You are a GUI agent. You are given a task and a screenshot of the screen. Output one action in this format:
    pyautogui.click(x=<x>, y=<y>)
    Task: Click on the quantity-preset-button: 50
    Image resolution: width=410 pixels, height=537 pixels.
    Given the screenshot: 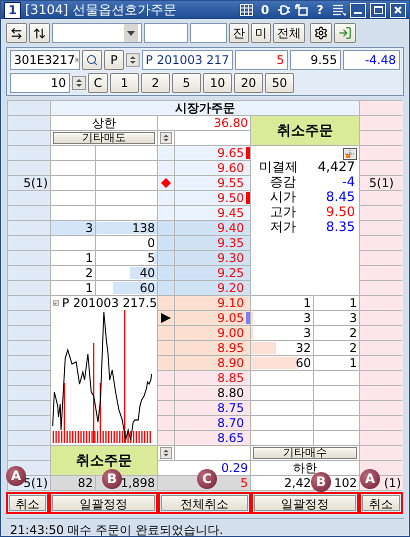 What is the action you would take?
    pyautogui.click(x=279, y=83)
    